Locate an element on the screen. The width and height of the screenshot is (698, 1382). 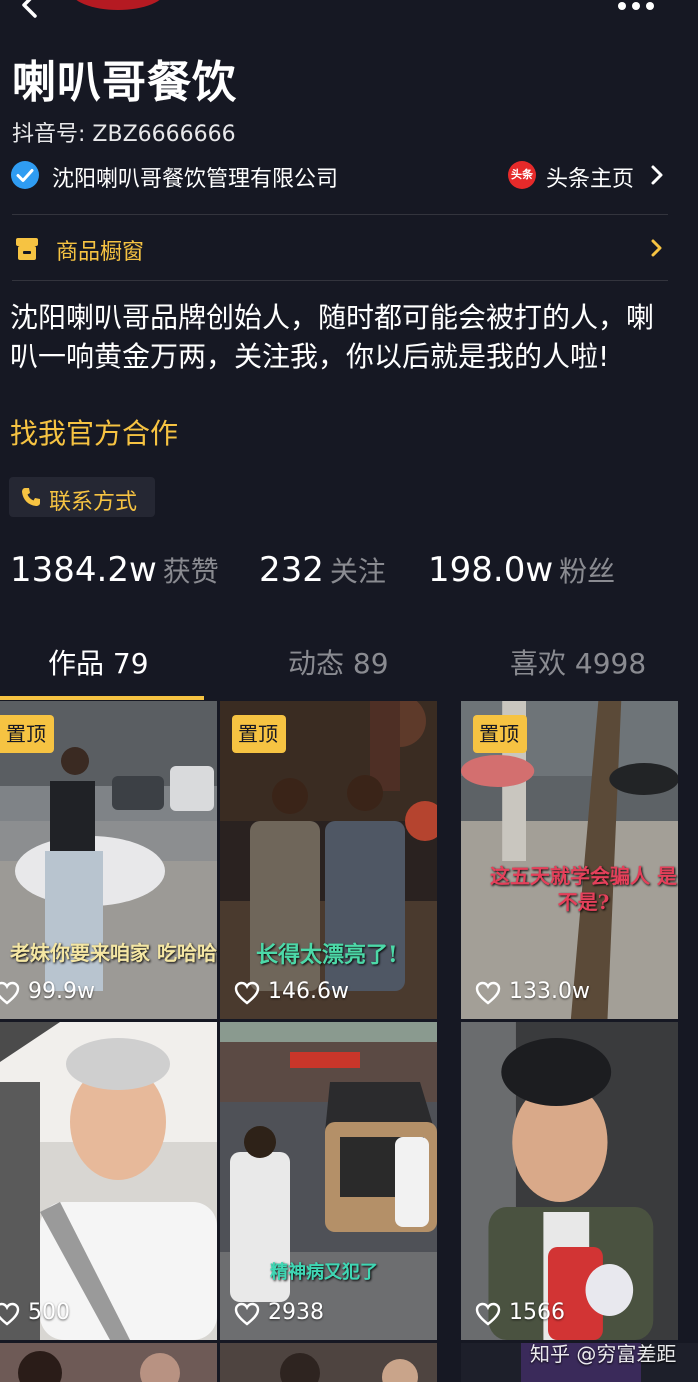
like-count-value: 500 is located at coordinates (49, 1312).